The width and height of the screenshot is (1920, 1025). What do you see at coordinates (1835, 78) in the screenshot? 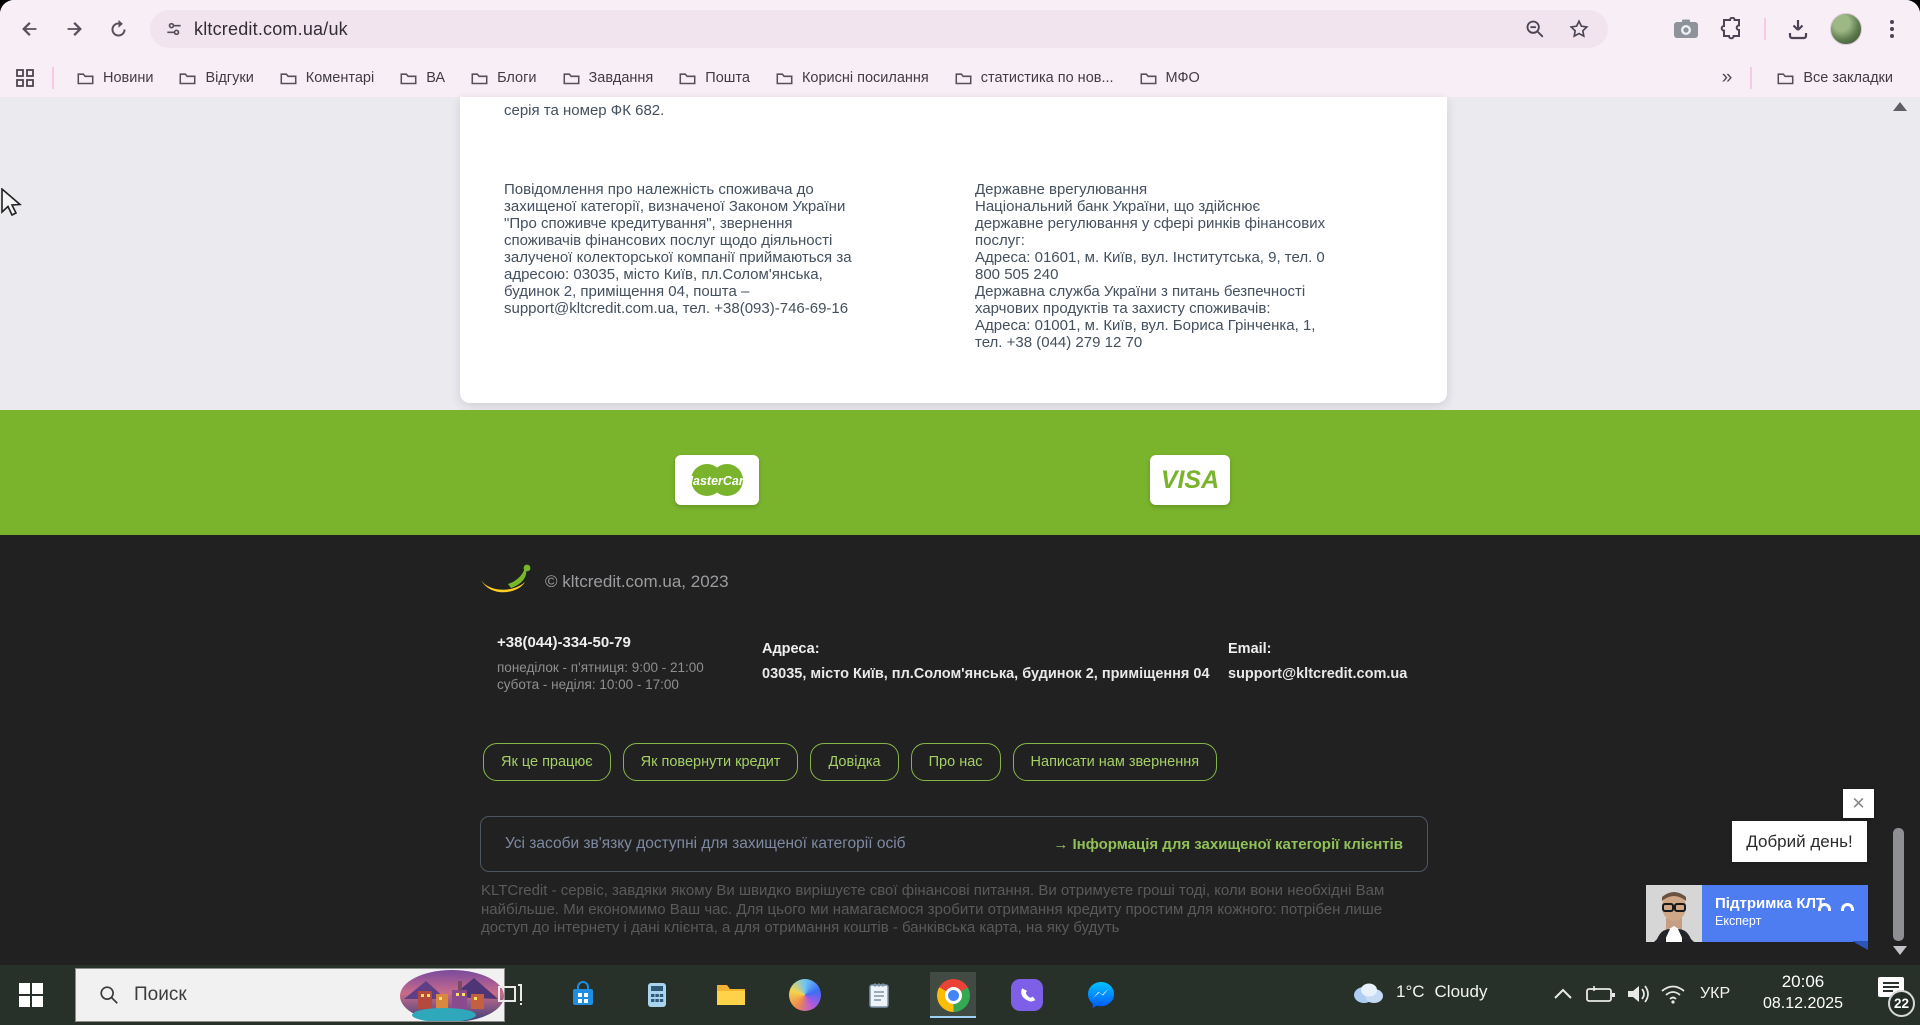
I see `all-bookmarks-button: Все закладки` at bounding box center [1835, 78].